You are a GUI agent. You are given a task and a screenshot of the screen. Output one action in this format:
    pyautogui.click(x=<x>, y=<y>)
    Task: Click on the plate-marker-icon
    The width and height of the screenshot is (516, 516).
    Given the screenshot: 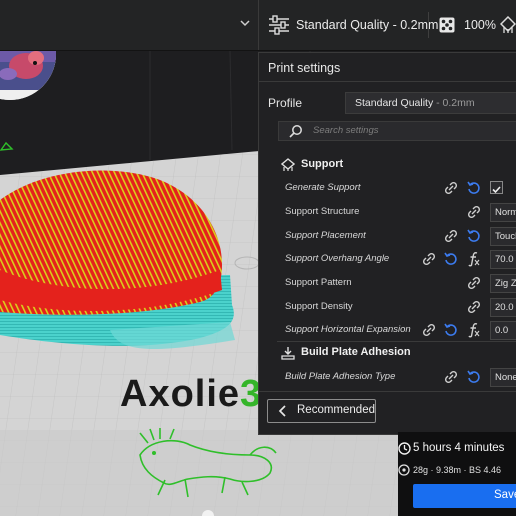 What is the action you would take?
    pyautogui.click(x=7, y=146)
    